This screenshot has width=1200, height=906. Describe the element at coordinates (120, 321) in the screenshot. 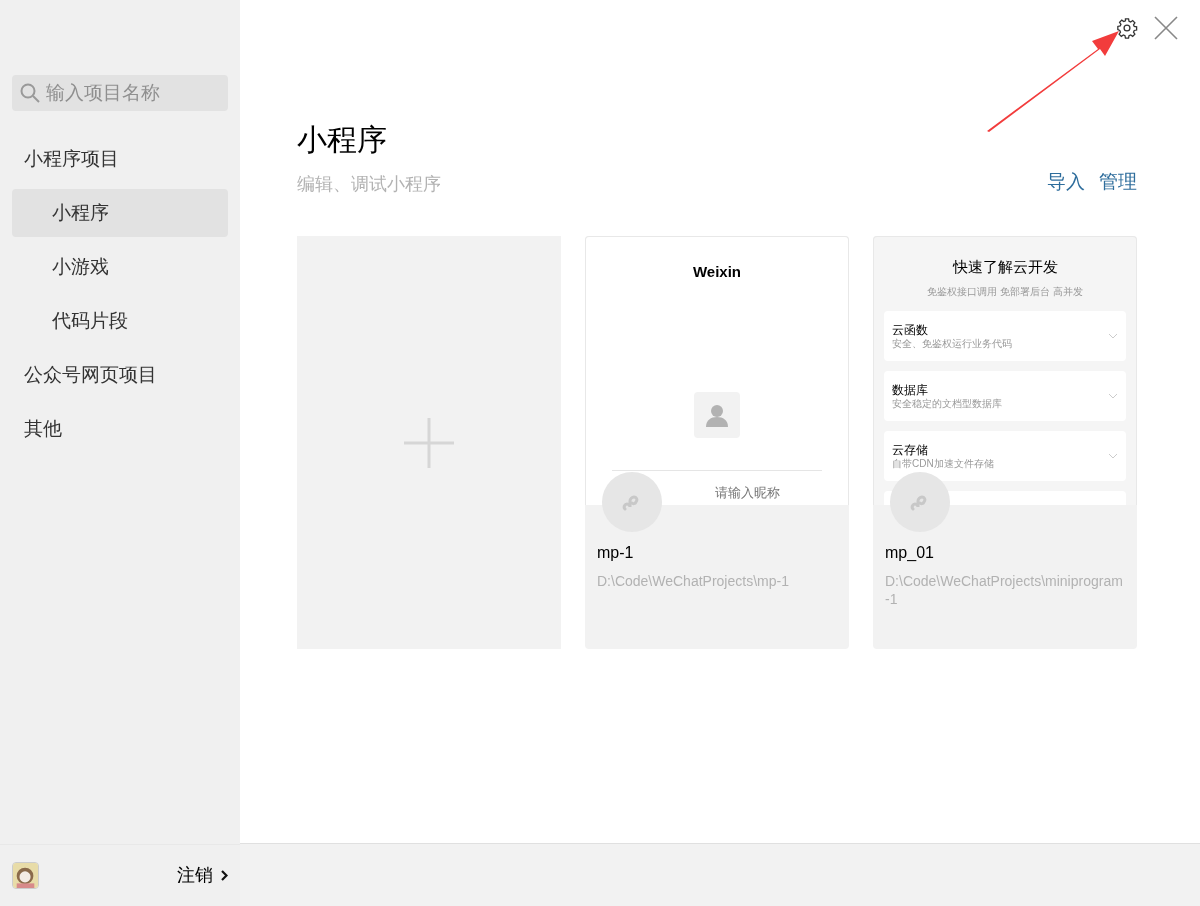

I see `sidebar-item: 代码片段` at that location.